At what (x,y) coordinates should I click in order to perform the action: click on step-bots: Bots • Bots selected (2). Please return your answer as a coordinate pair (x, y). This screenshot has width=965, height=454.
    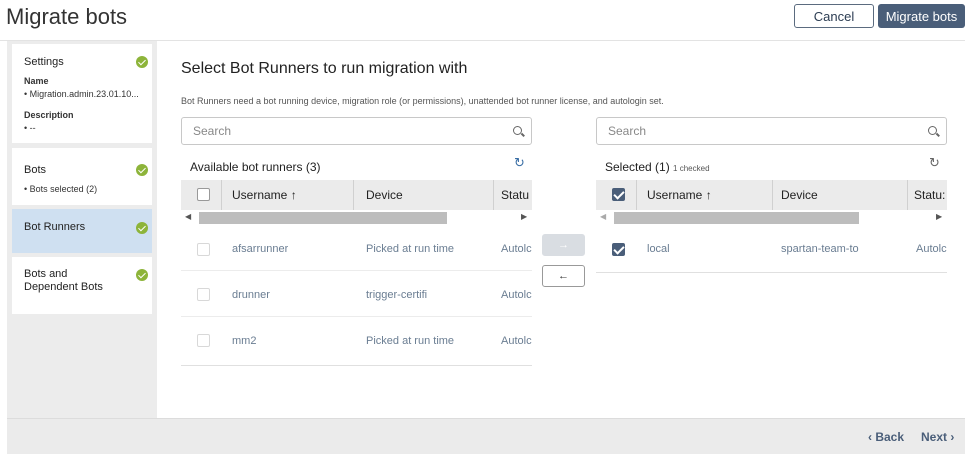
    Looking at the image, I should click on (82, 176).